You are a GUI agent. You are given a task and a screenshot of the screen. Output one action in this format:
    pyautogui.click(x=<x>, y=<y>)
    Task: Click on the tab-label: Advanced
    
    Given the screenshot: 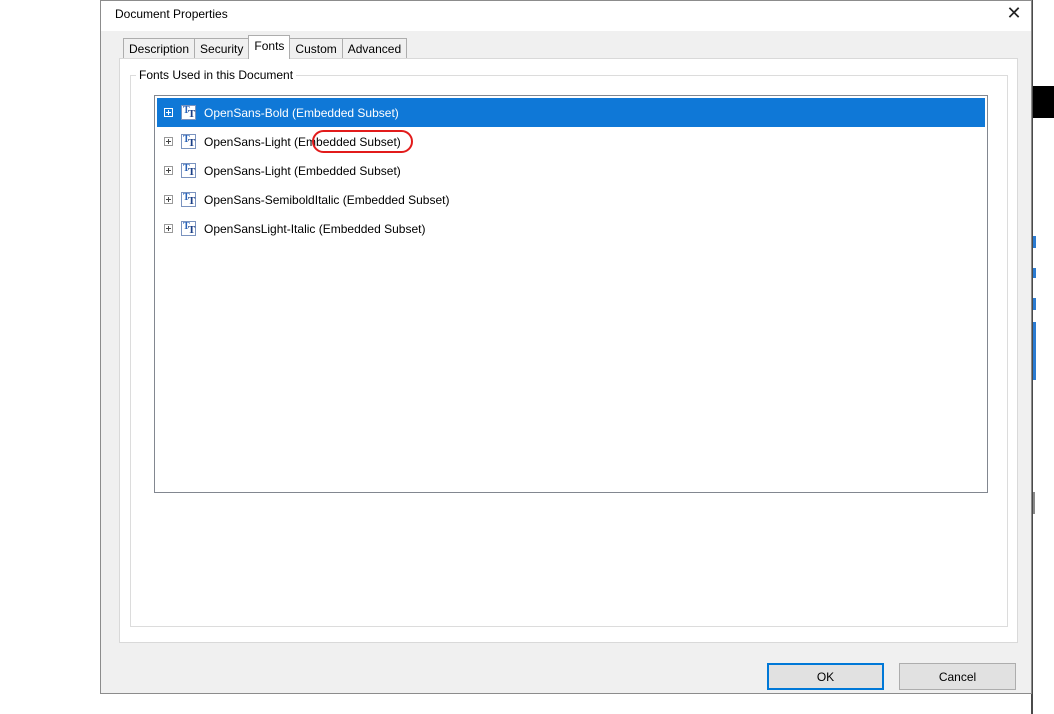 What is the action you would take?
    pyautogui.click(x=374, y=49)
    